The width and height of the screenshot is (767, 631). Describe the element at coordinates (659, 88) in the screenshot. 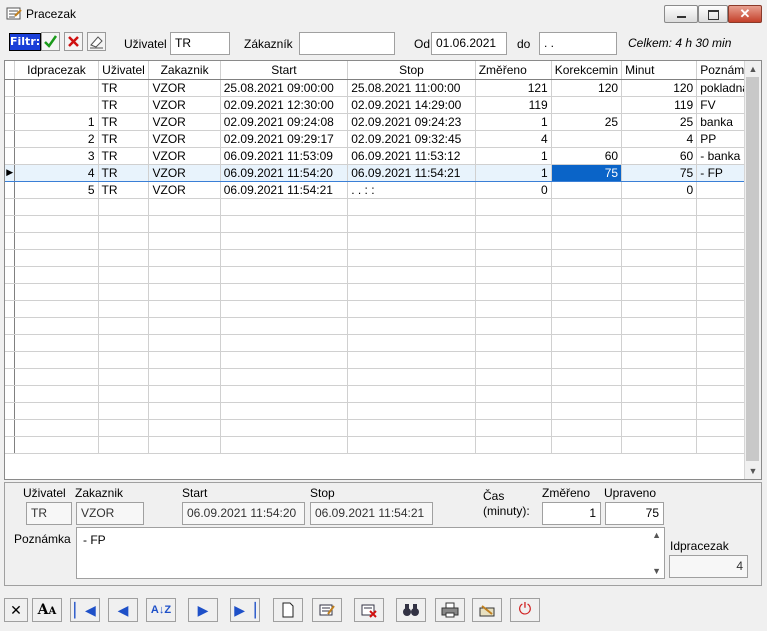

I see `table-cell: 120` at that location.